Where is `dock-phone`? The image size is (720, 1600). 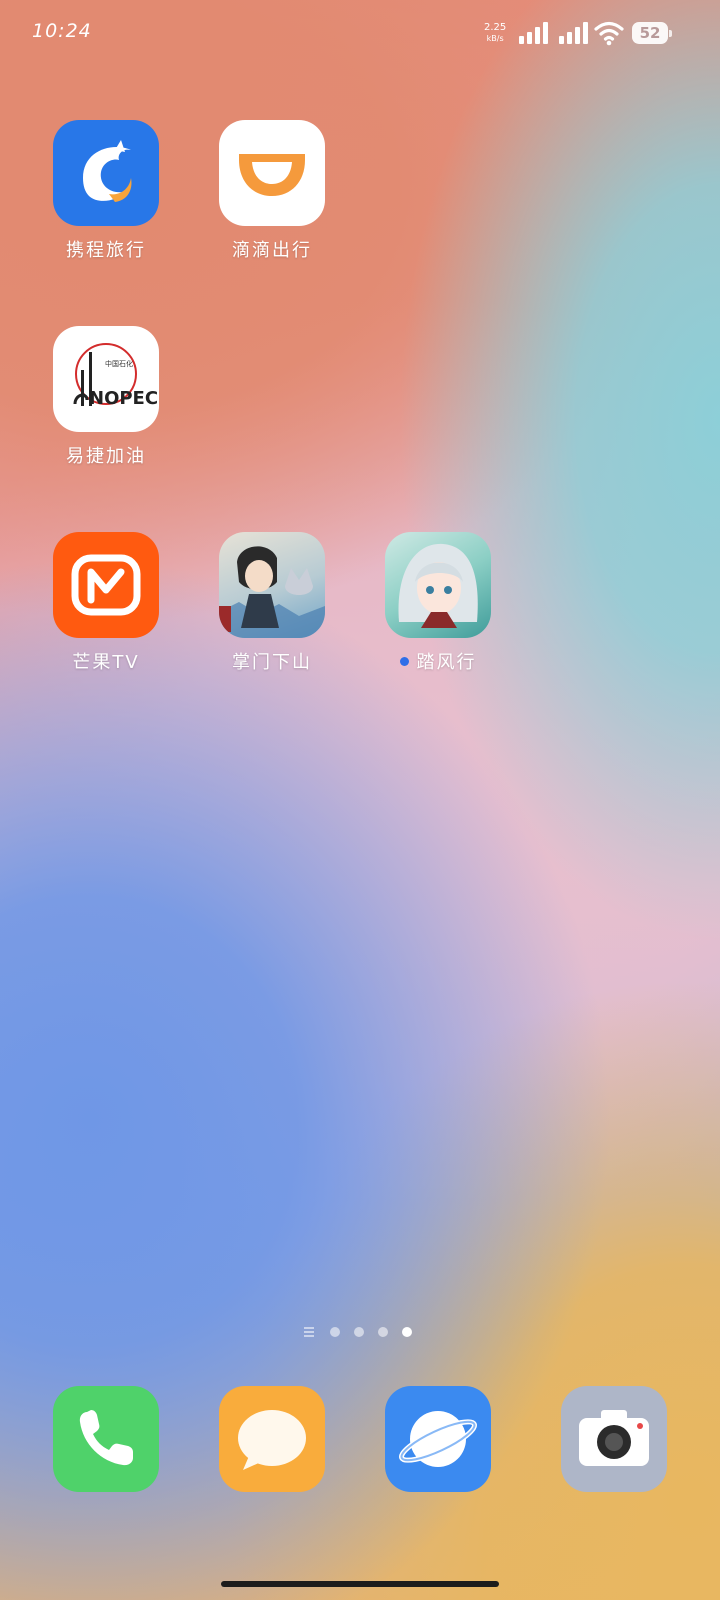
dock-phone is located at coordinates (106, 1439).